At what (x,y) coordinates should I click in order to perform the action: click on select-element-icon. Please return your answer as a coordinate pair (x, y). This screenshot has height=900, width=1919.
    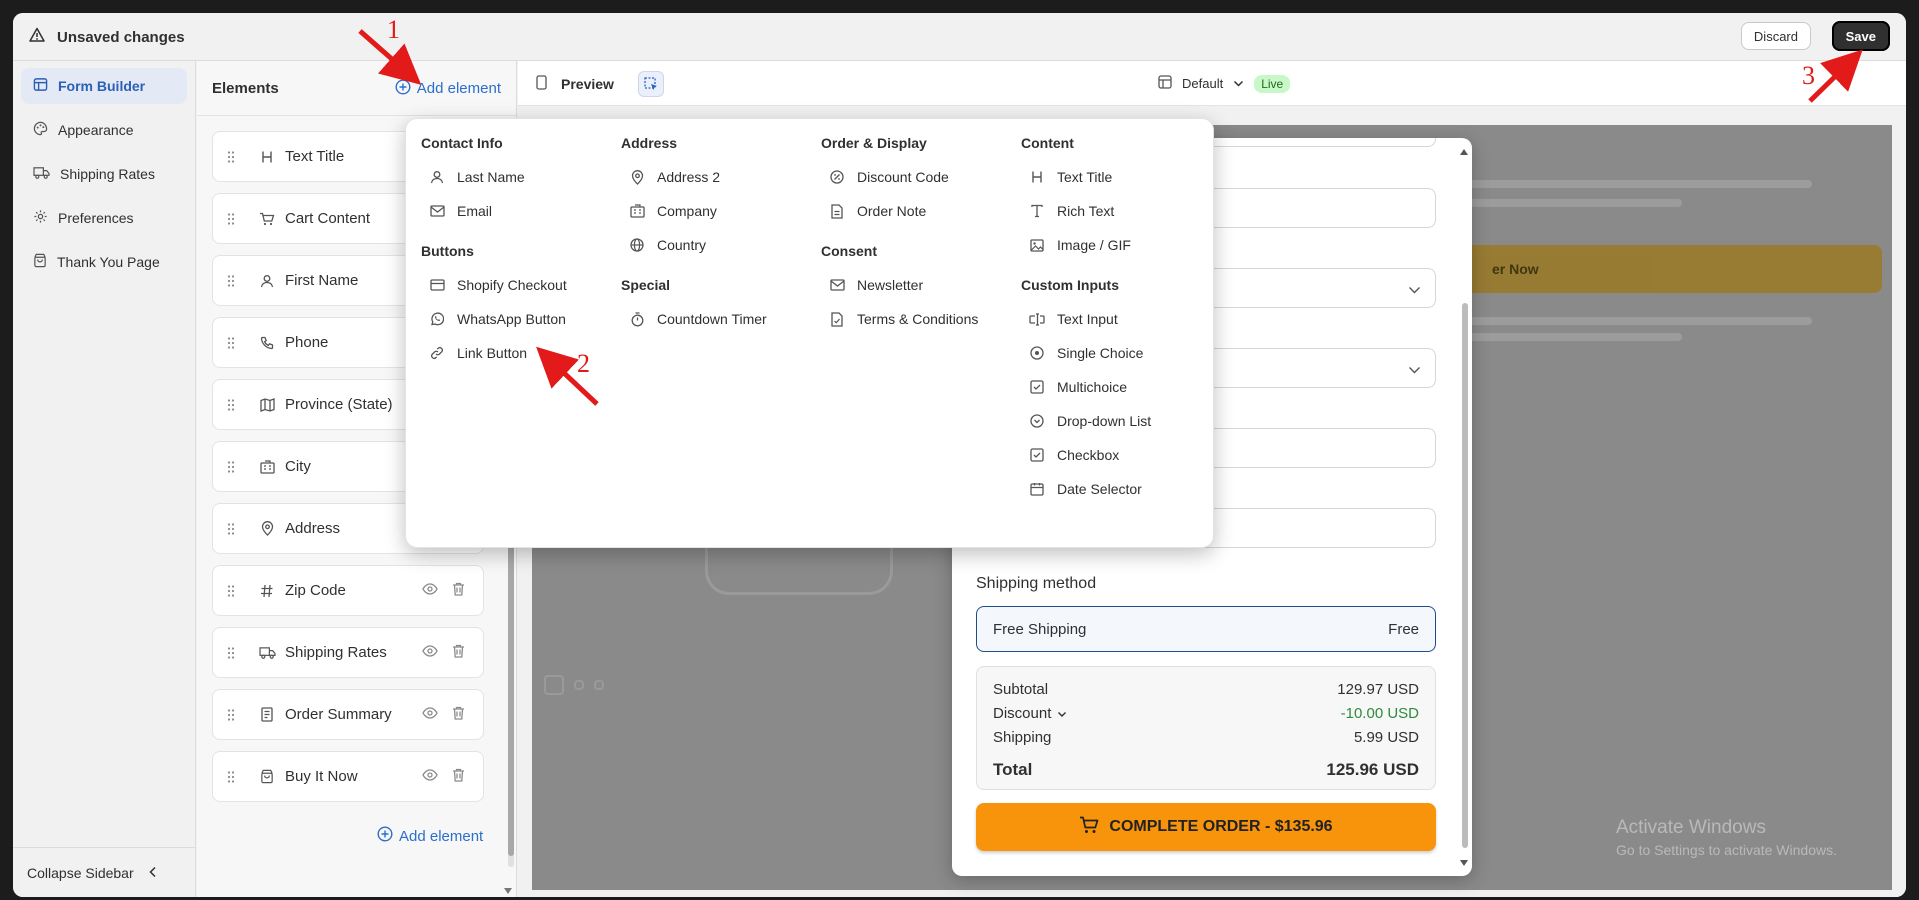
    Looking at the image, I should click on (650, 83).